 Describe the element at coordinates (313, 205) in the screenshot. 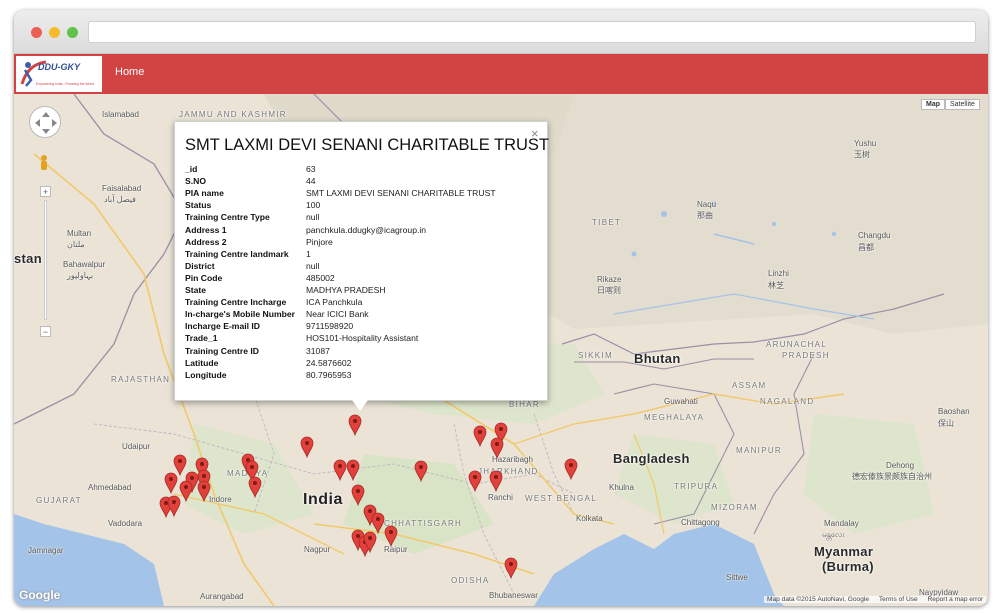

I see `info-field-value: 100` at that location.